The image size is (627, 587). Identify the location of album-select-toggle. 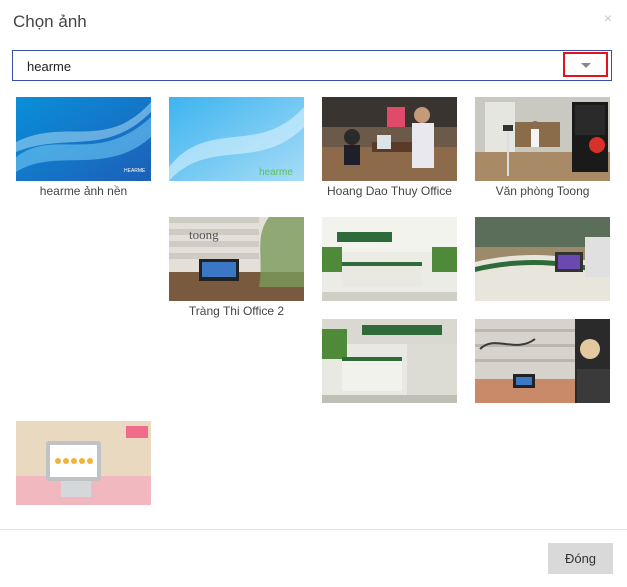
(585, 64).